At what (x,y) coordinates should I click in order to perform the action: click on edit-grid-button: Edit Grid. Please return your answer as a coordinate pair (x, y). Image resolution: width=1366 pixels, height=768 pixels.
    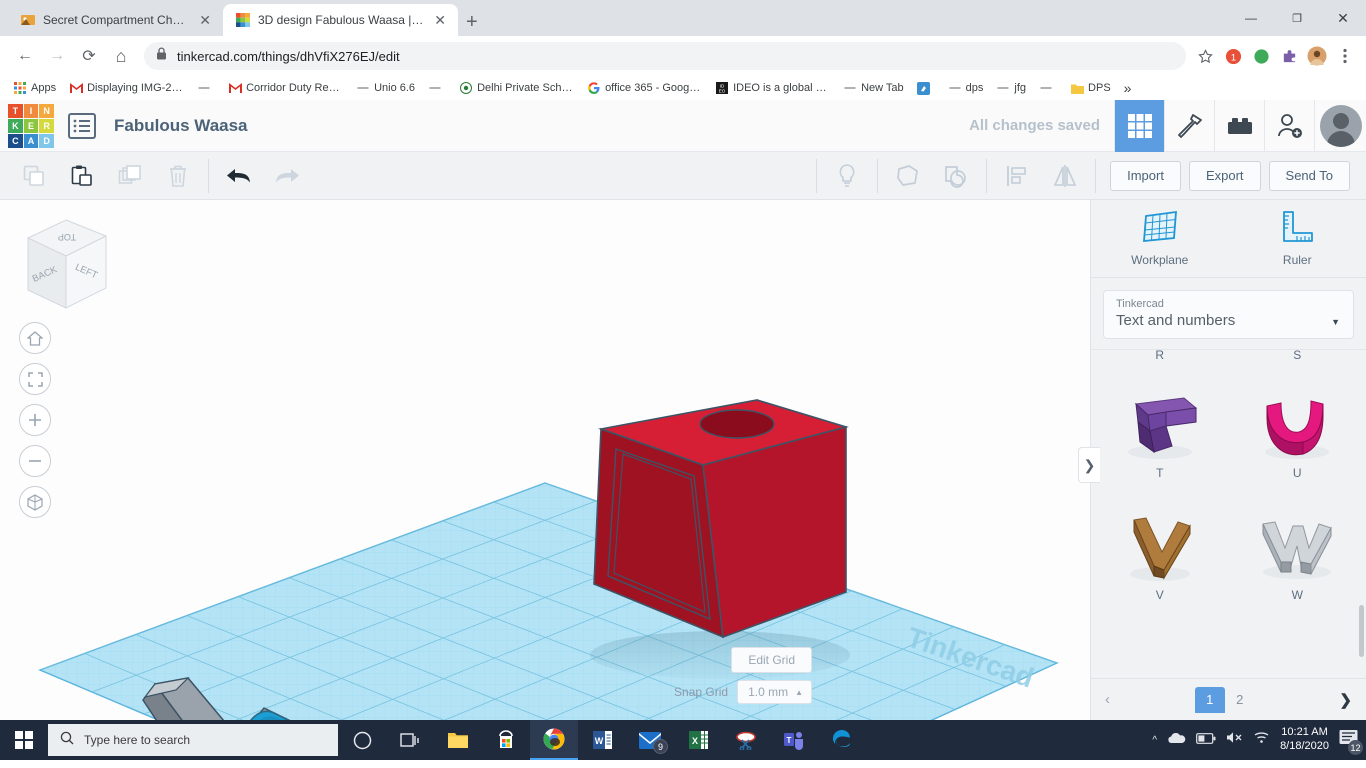
    Looking at the image, I should click on (771, 660).